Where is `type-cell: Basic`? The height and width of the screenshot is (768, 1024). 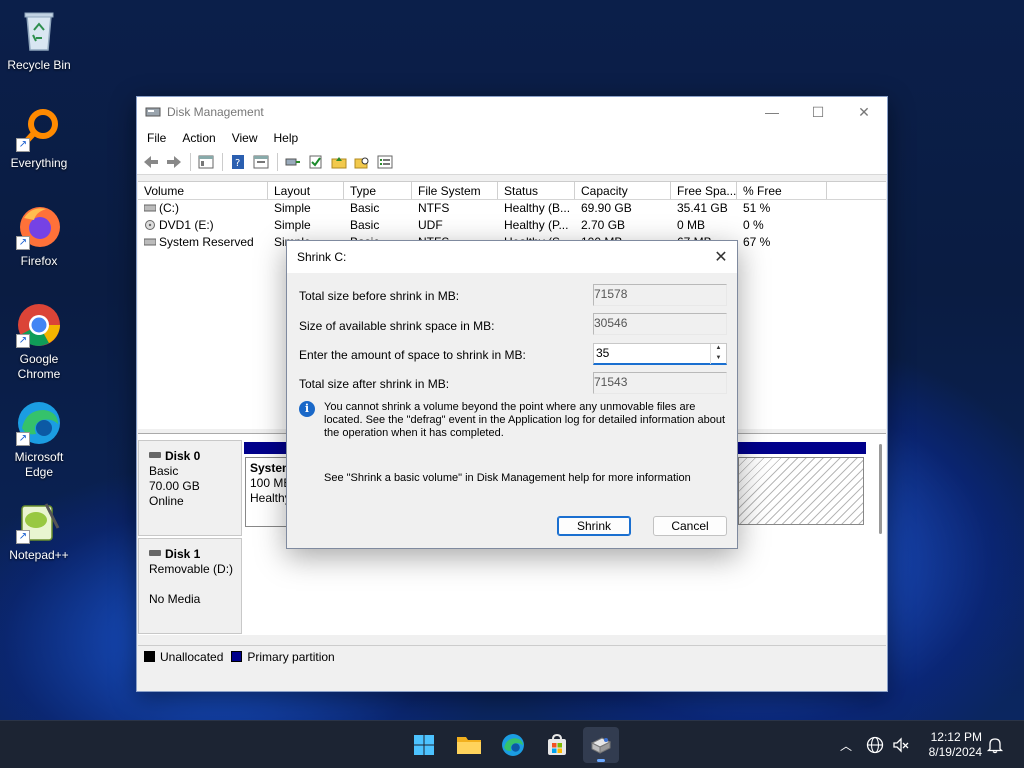
type-cell: Basic is located at coordinates (365, 208).